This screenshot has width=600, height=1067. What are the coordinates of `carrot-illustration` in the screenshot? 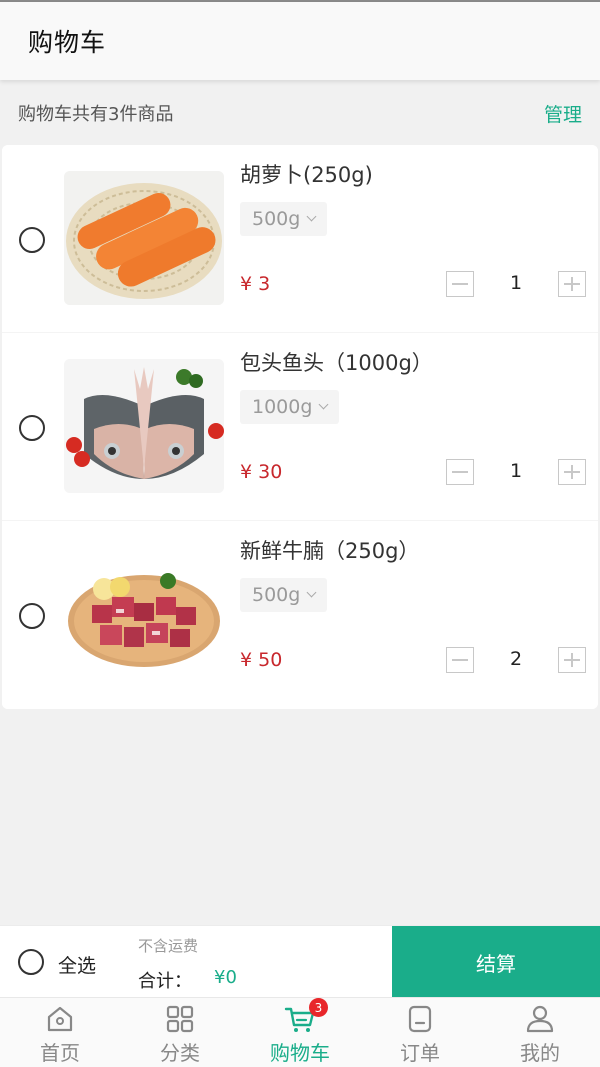 It's located at (144, 238).